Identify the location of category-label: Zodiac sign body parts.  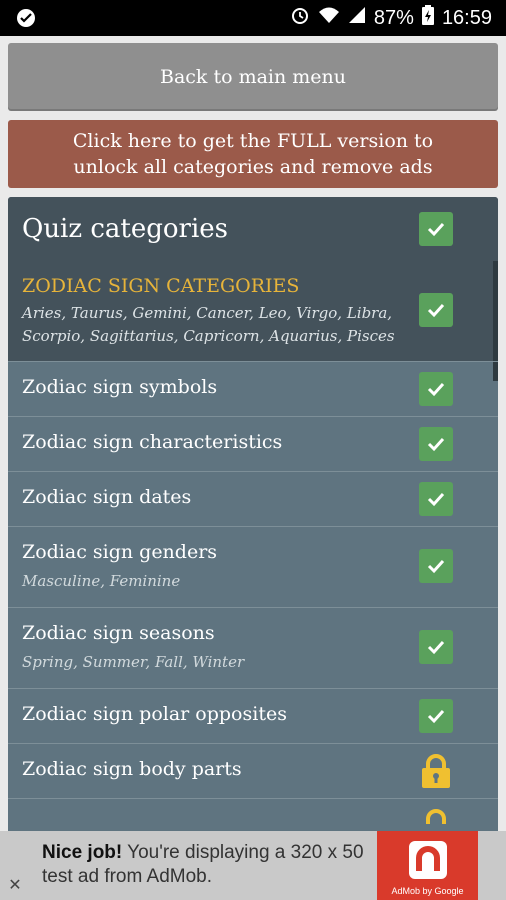
(132, 769).